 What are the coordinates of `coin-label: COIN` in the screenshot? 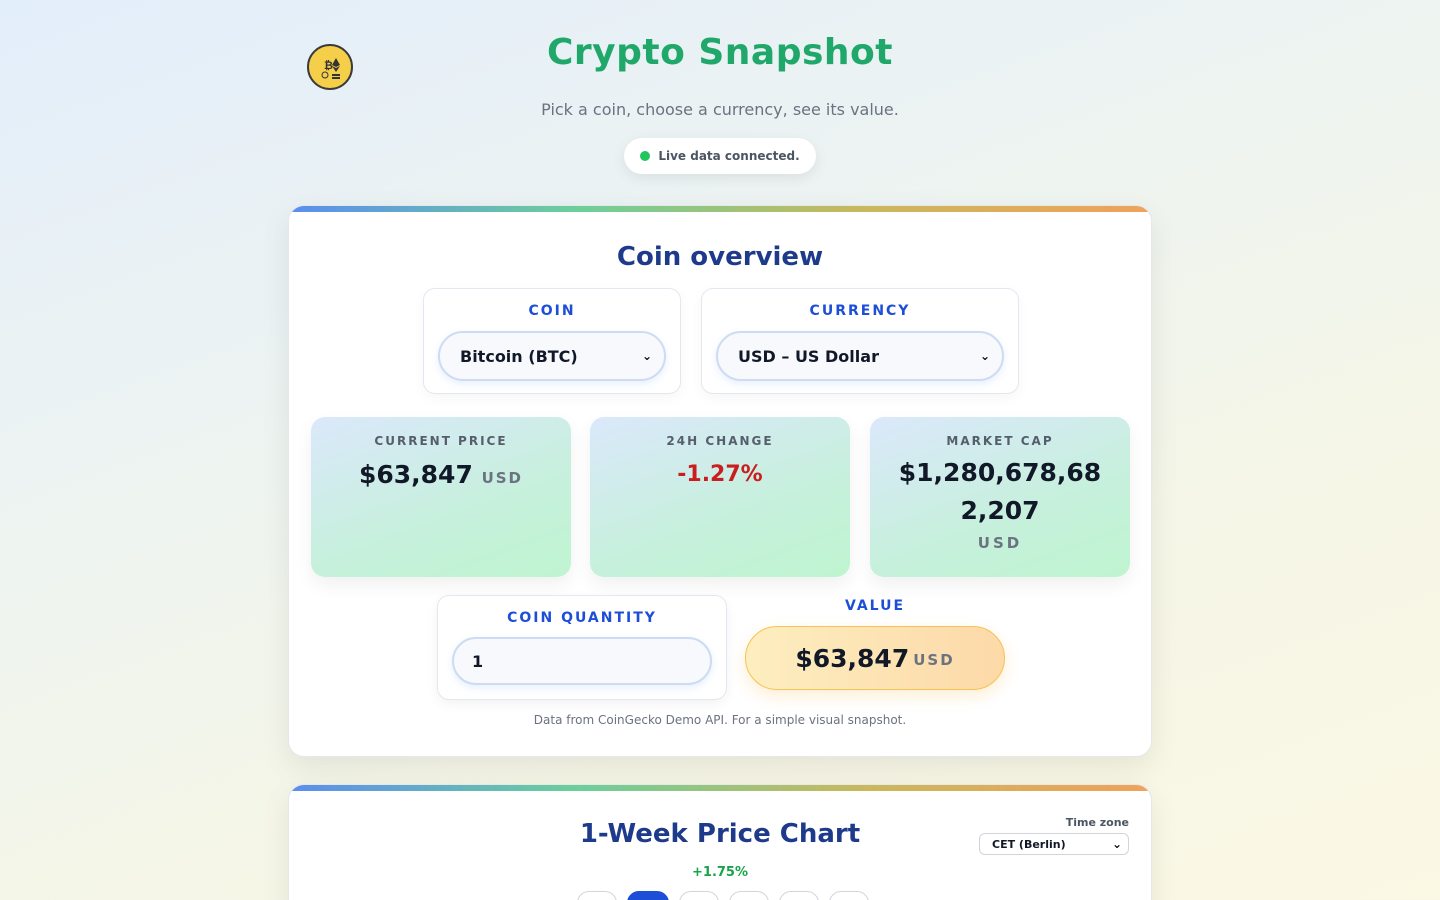 It's located at (552, 311).